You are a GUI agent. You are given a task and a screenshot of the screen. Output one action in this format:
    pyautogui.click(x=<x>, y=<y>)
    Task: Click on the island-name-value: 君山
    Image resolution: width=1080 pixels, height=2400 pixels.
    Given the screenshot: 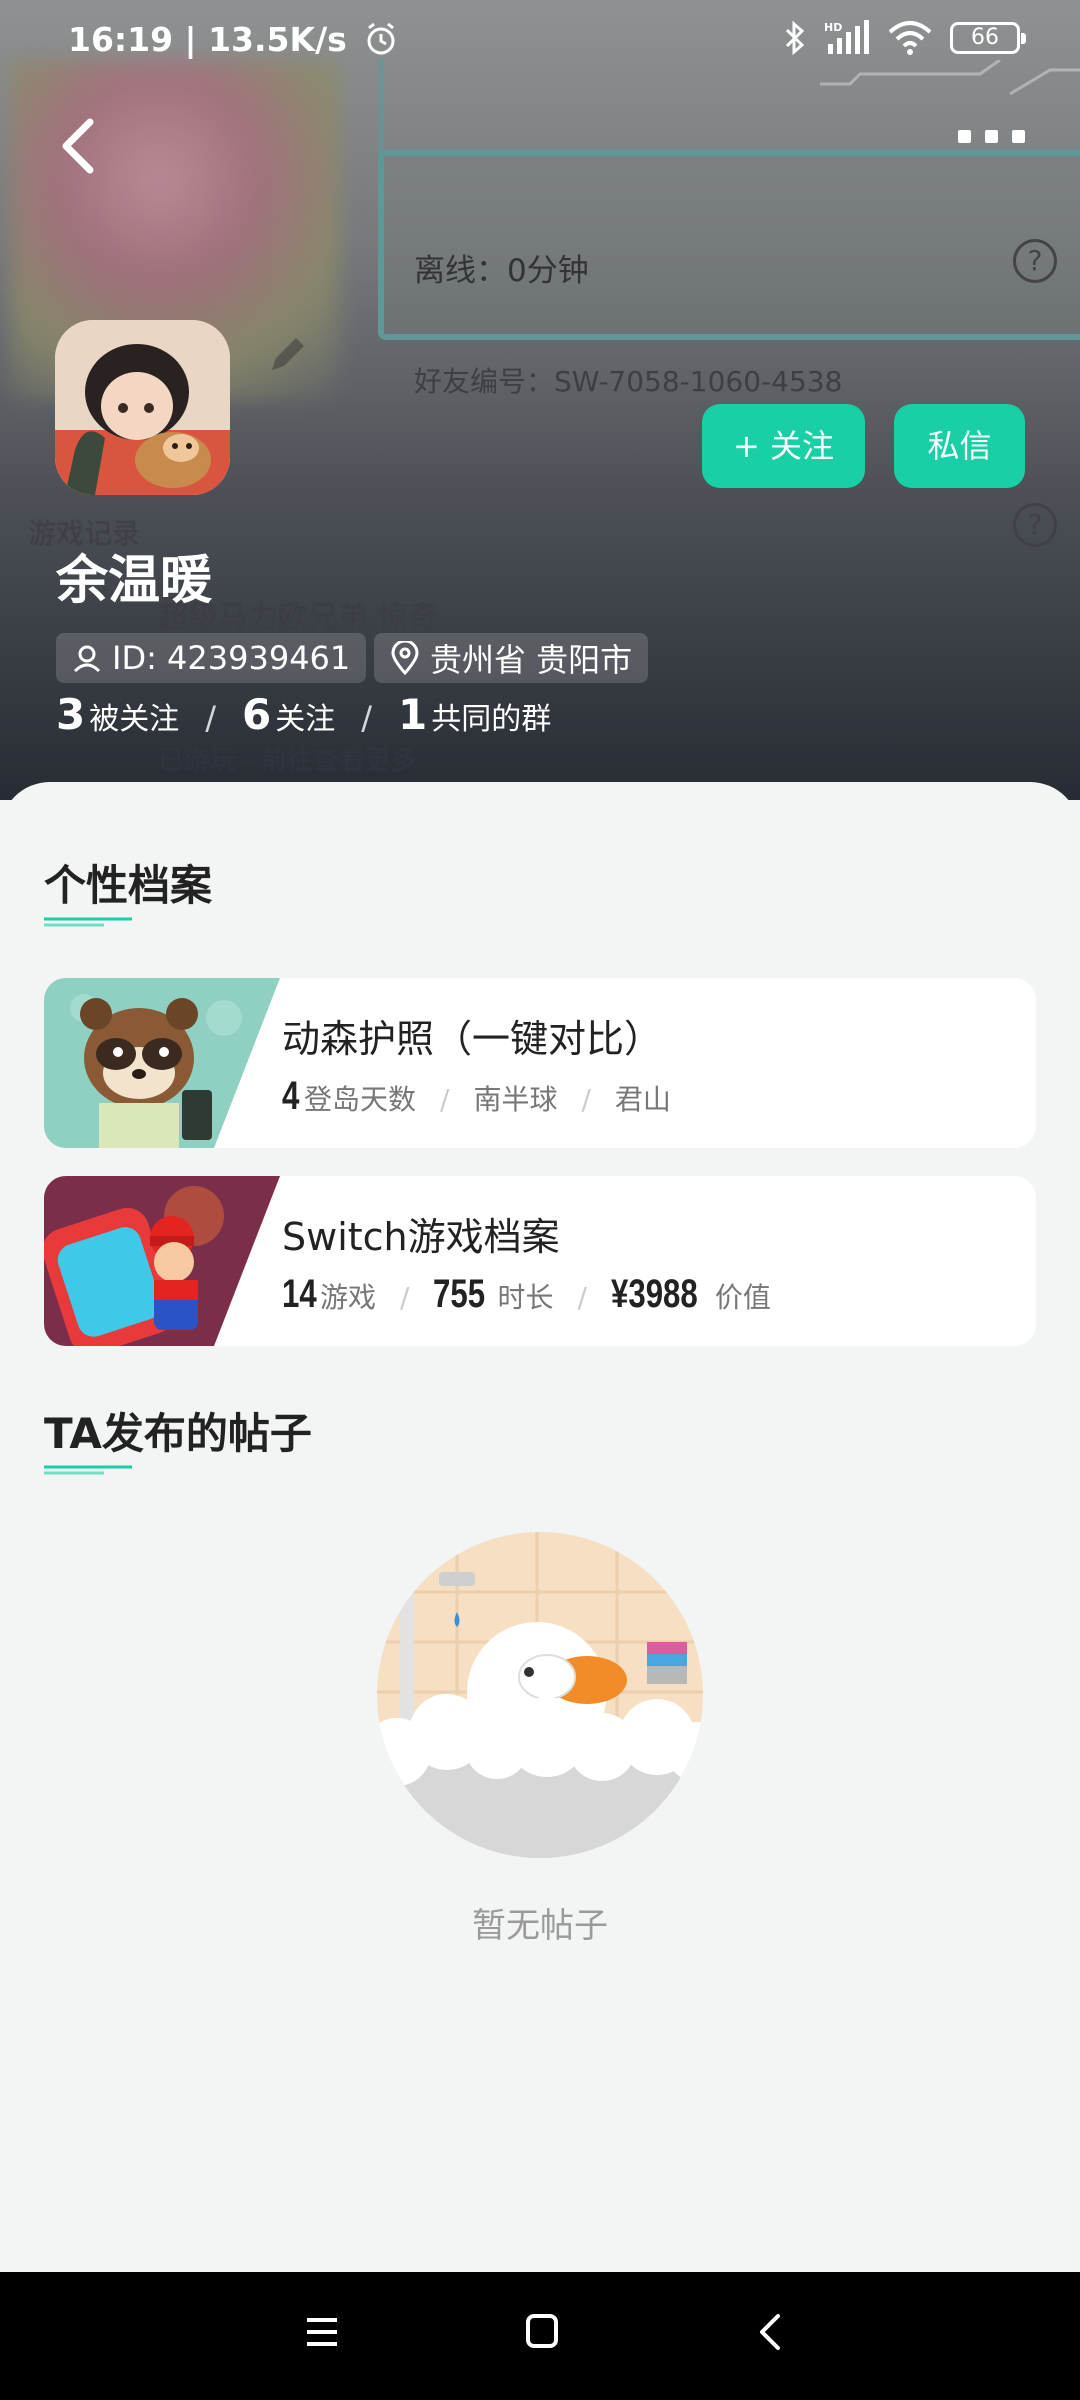 What is the action you would take?
    pyautogui.click(x=642, y=1099)
    